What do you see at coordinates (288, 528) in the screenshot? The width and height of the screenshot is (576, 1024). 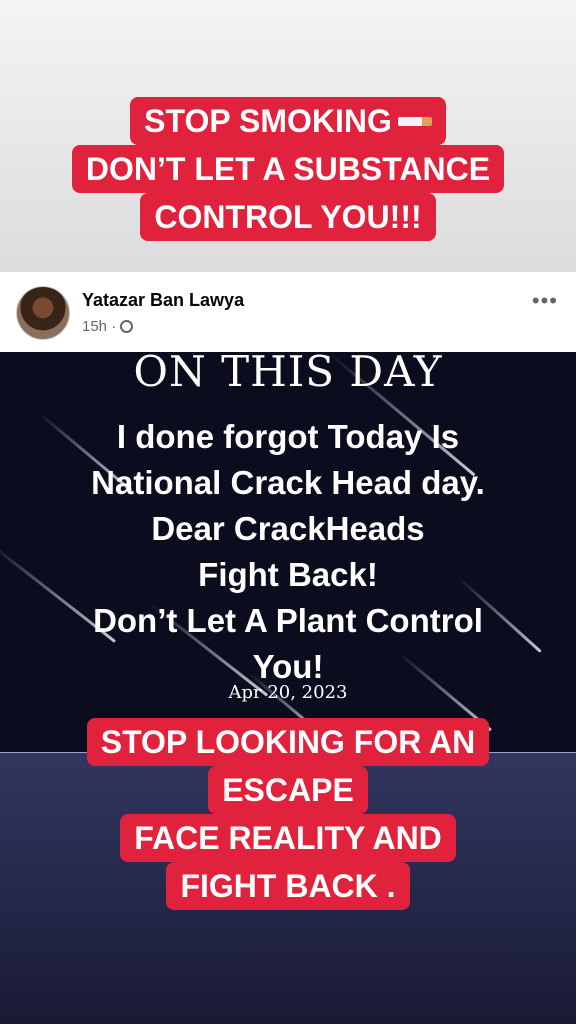 I see `post-text-line: Dear CrackHeads` at bounding box center [288, 528].